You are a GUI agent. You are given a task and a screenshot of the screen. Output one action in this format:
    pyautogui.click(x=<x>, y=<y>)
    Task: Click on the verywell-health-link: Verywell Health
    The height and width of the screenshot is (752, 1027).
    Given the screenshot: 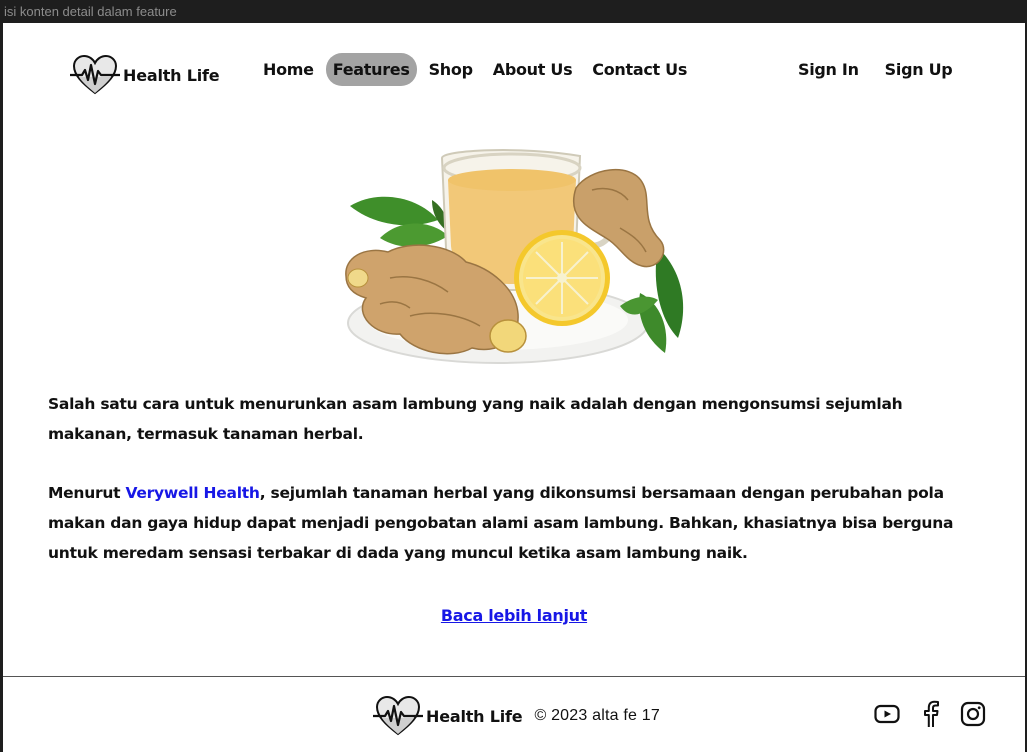 What is the action you would take?
    pyautogui.click(x=193, y=493)
    